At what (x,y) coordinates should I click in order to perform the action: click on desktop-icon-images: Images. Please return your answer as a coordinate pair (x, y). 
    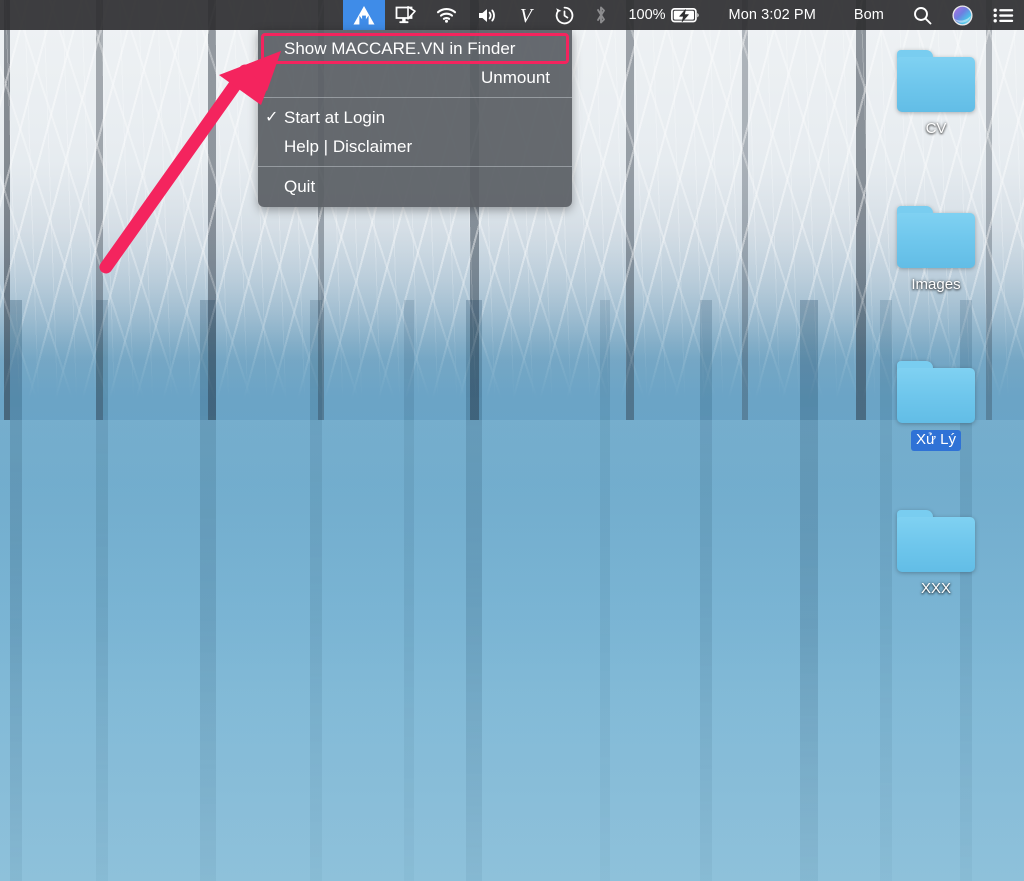
    Looking at the image, I should click on (936, 251).